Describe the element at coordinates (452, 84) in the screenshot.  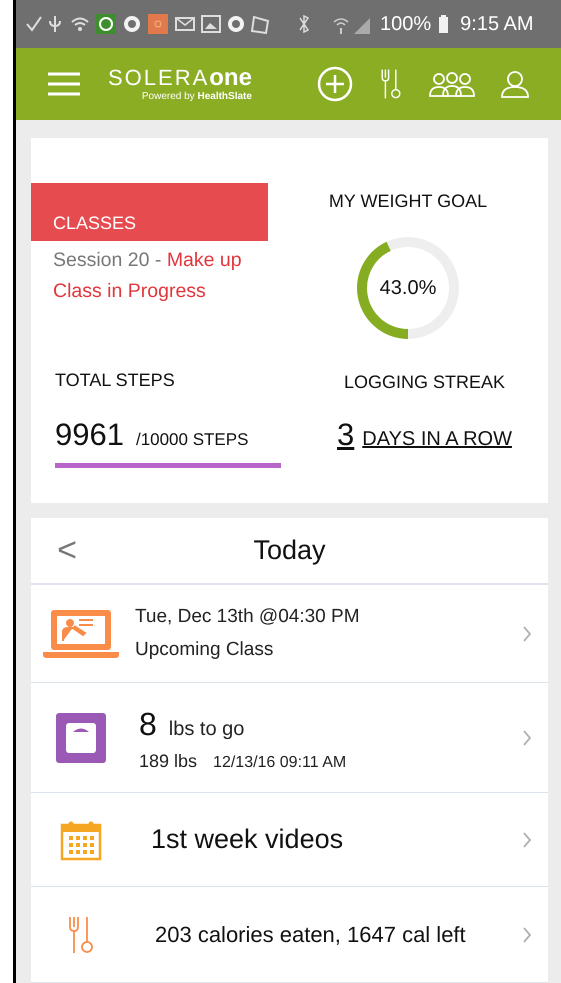
I see `group-icon` at that location.